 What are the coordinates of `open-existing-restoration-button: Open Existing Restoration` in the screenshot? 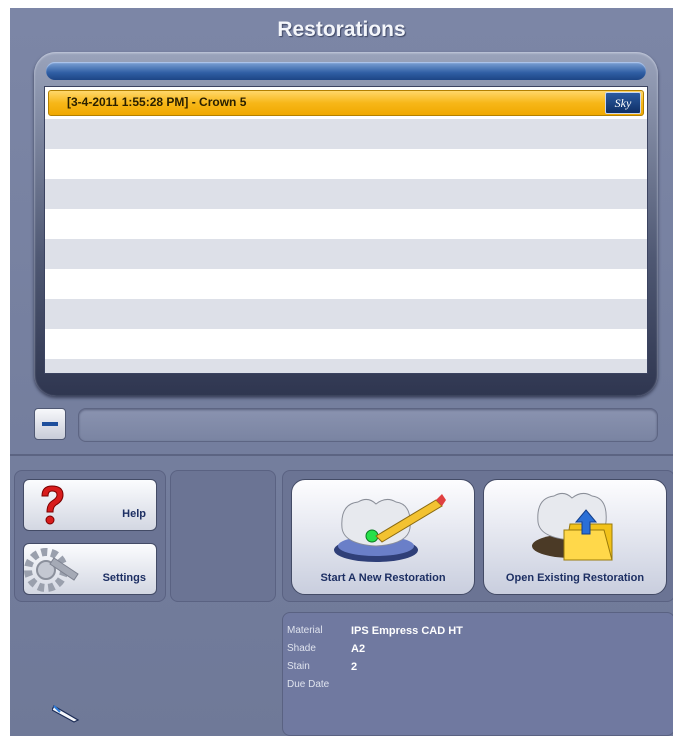 It's located at (575, 537).